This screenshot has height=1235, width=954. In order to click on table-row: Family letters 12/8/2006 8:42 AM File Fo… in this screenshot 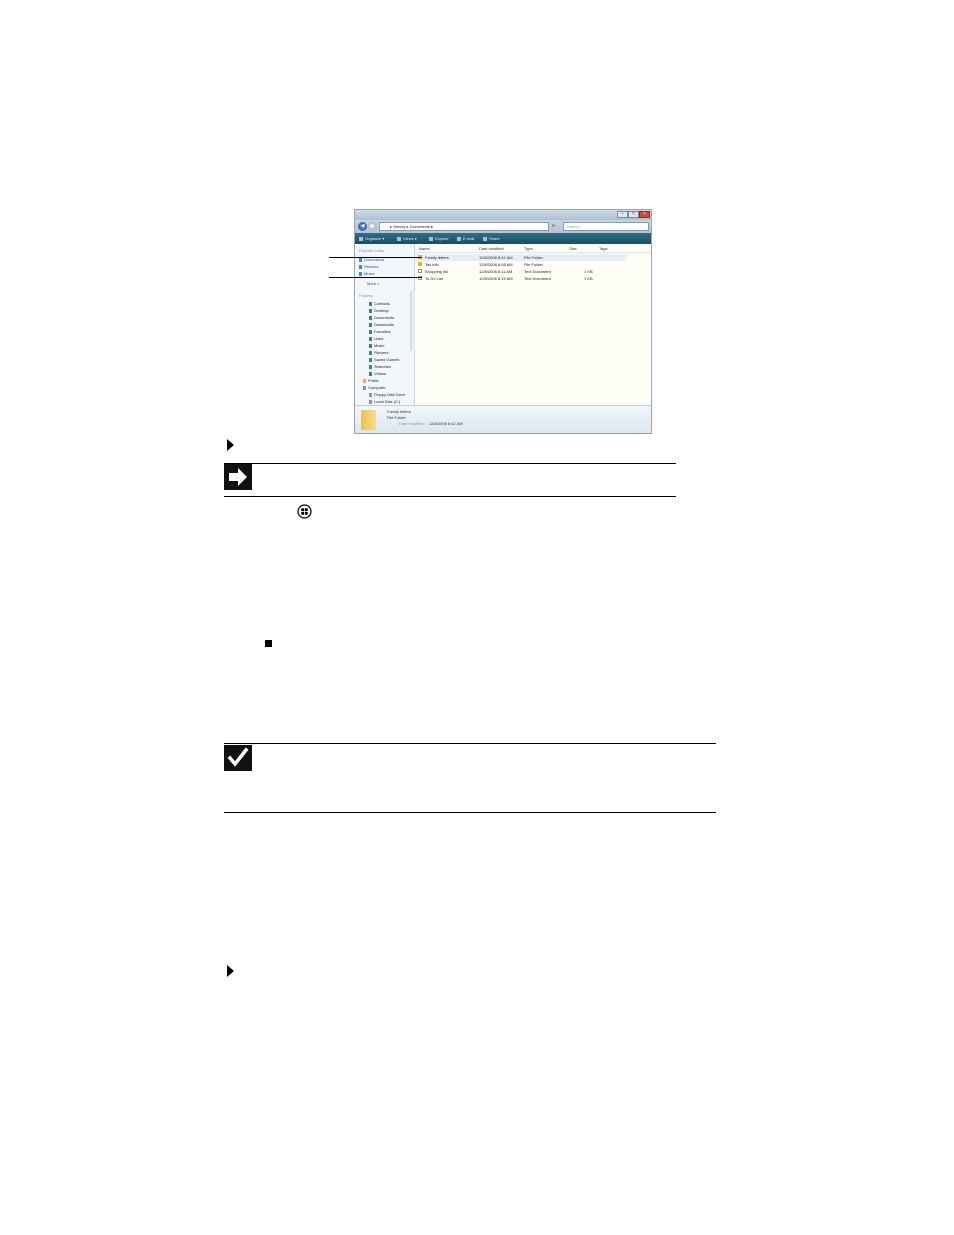, I will do `click(521, 257)`.